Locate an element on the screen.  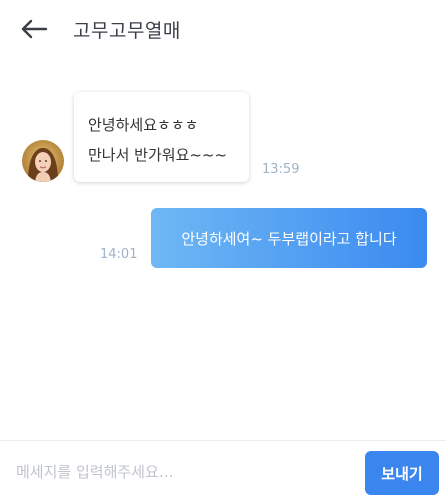
message-line: 만나서 반가워요~~~ is located at coordinates (158, 155).